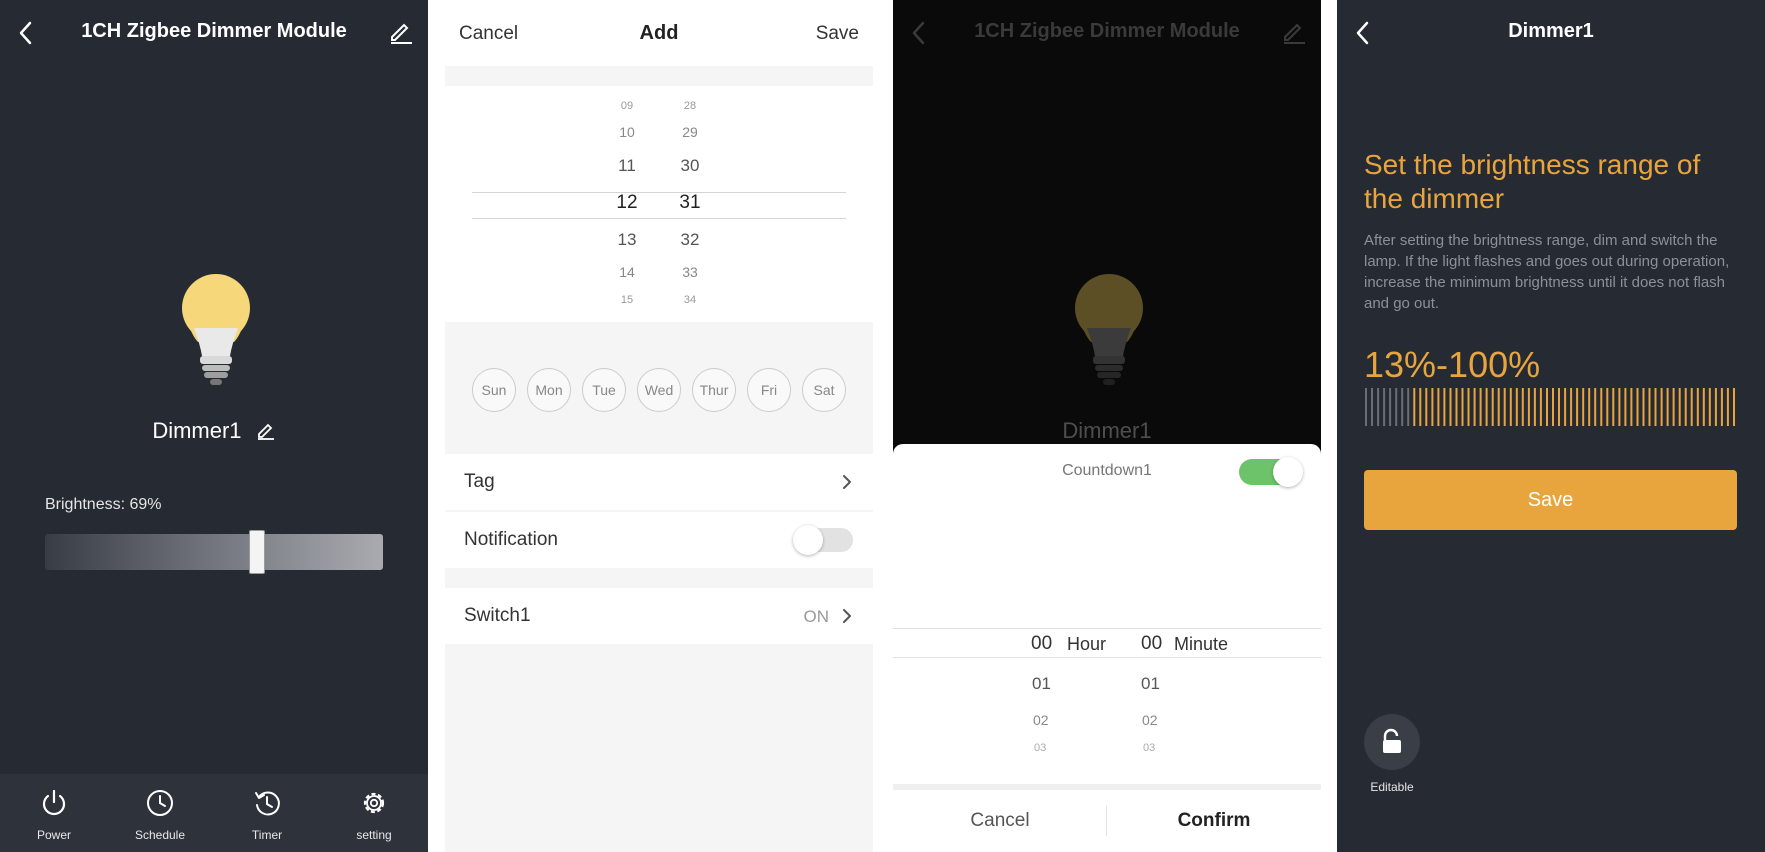 This screenshot has width=1765, height=852. Describe the element at coordinates (374, 835) in the screenshot. I see `nav-setting-label: setting` at that location.